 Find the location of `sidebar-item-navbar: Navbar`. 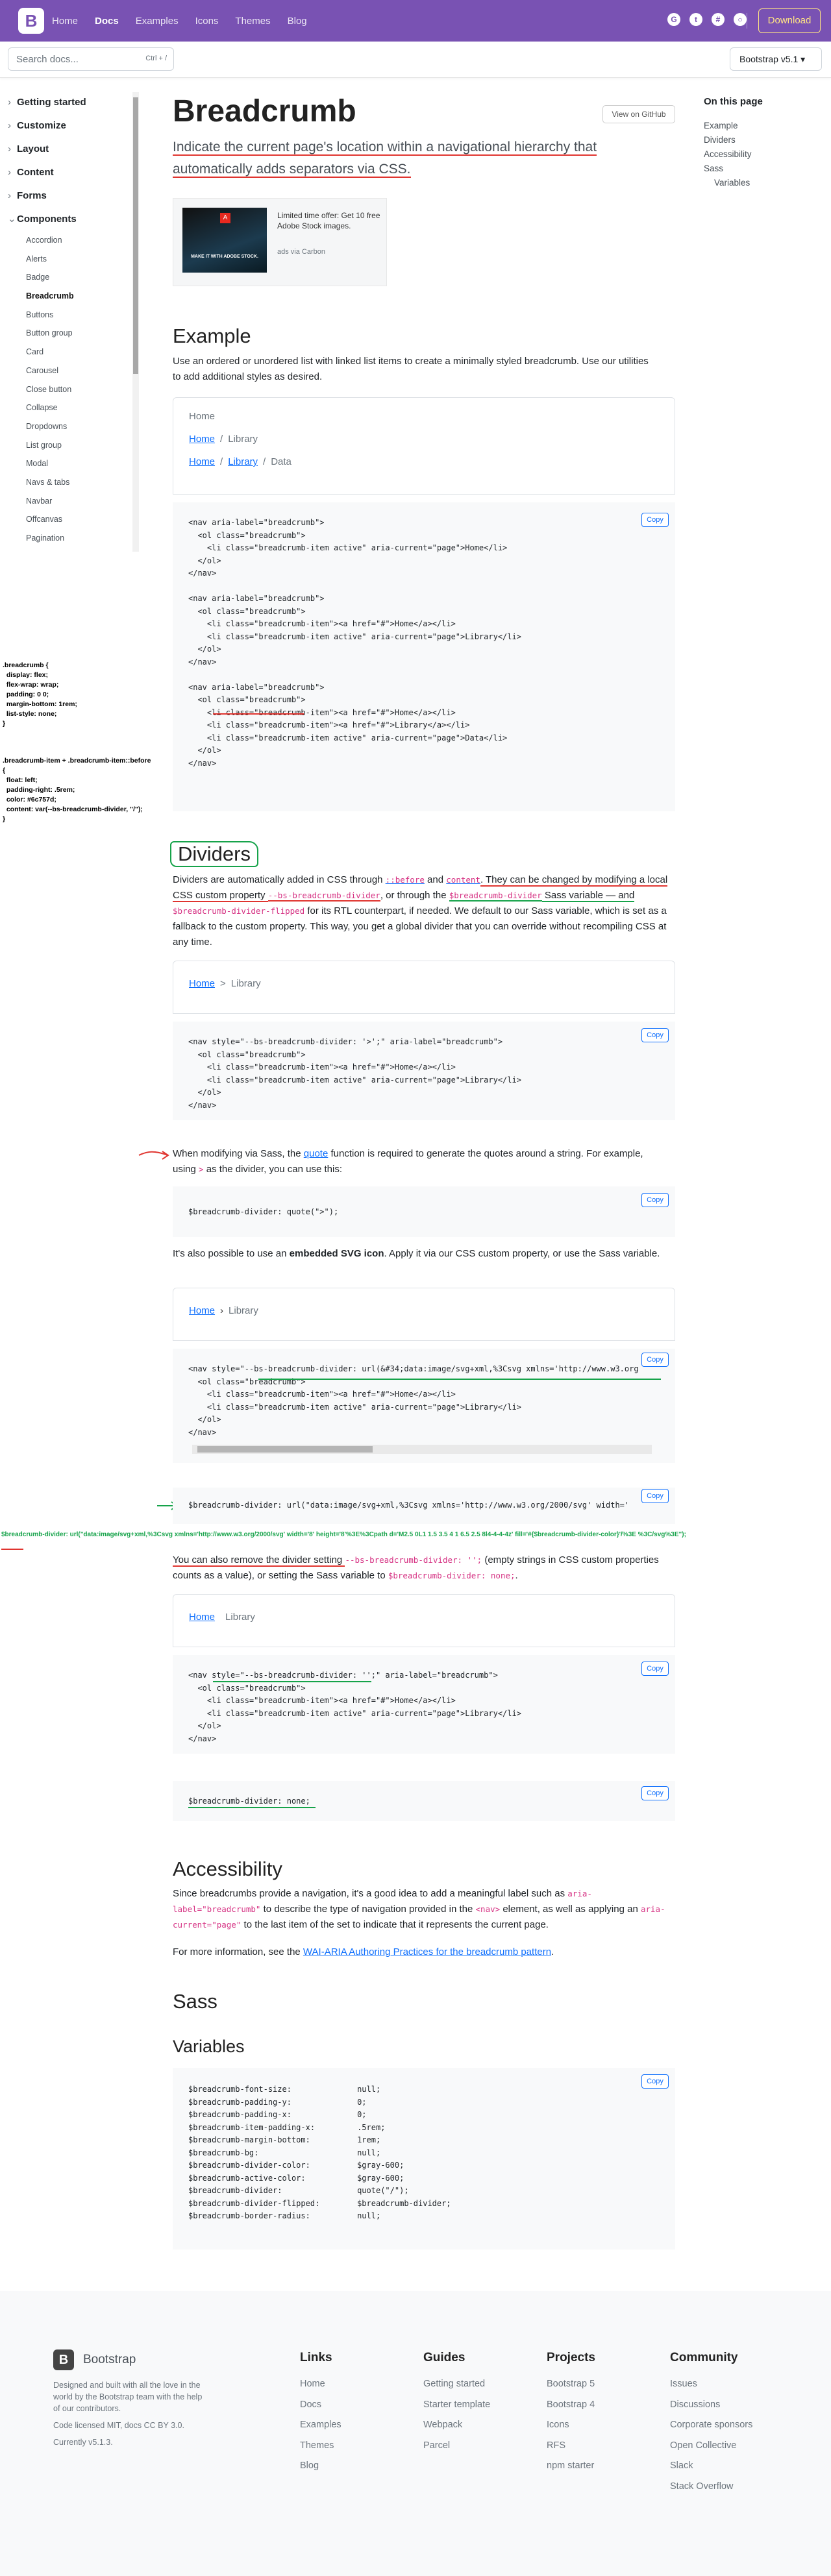

sidebar-item-navbar: Navbar is located at coordinates (76, 501).